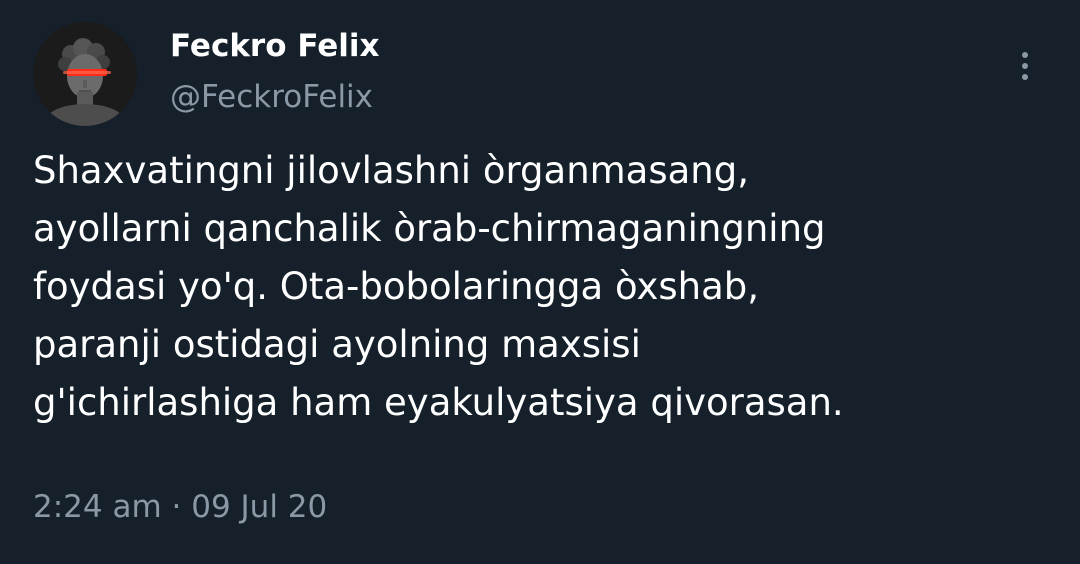 This screenshot has height=564, width=1080. What do you see at coordinates (180, 507) in the screenshot?
I see `tweet-timestamp: 2:24 am · 09 Jul 20` at bounding box center [180, 507].